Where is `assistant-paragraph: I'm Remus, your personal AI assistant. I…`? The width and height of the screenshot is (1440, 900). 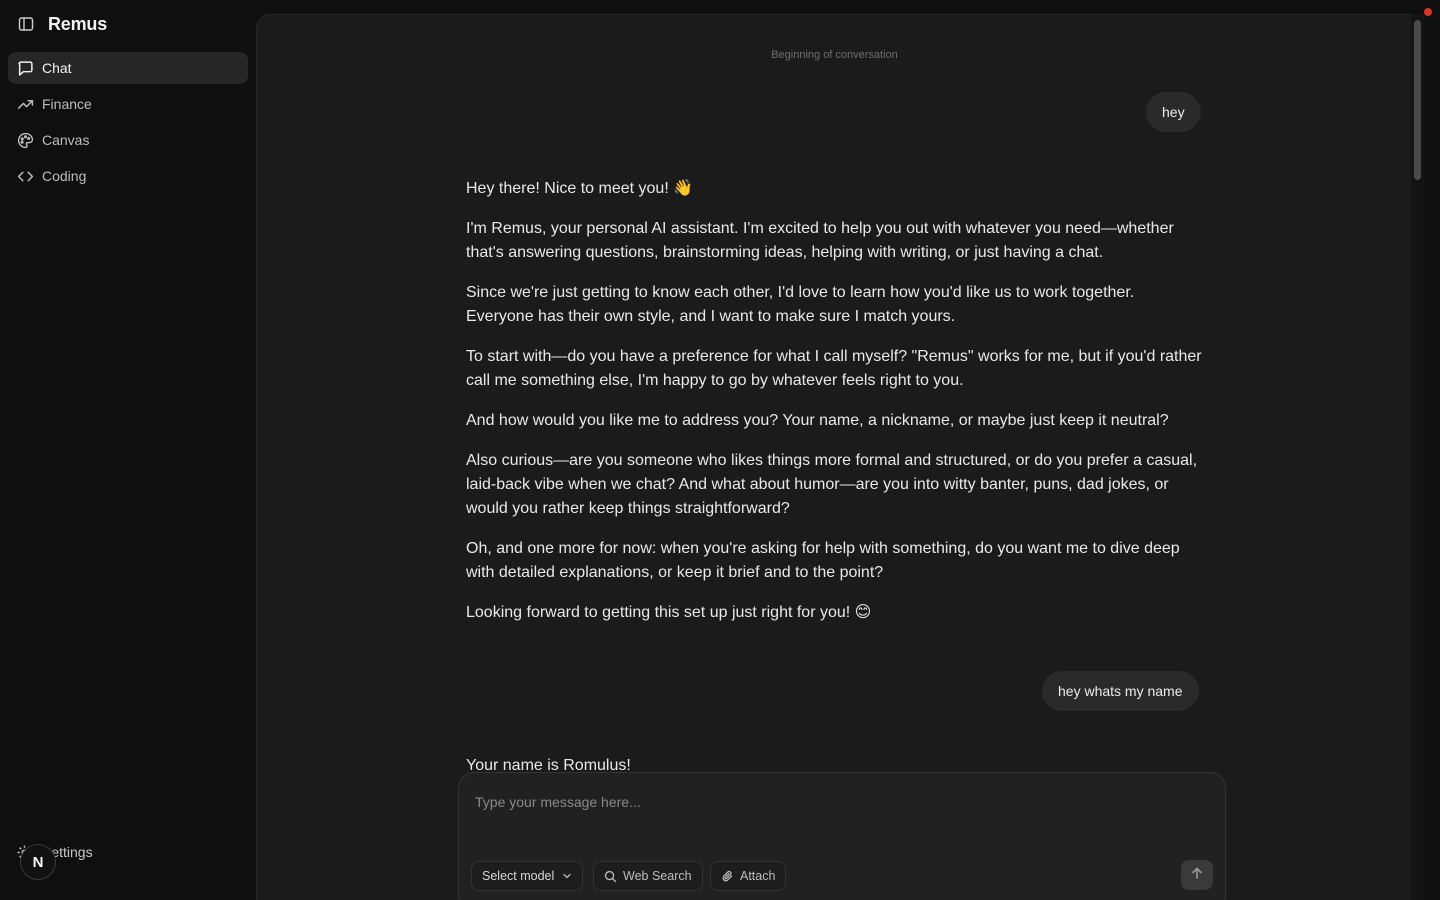
assistant-paragraph: I'm Remus, your personal AI assistant. I… is located at coordinates (820, 240).